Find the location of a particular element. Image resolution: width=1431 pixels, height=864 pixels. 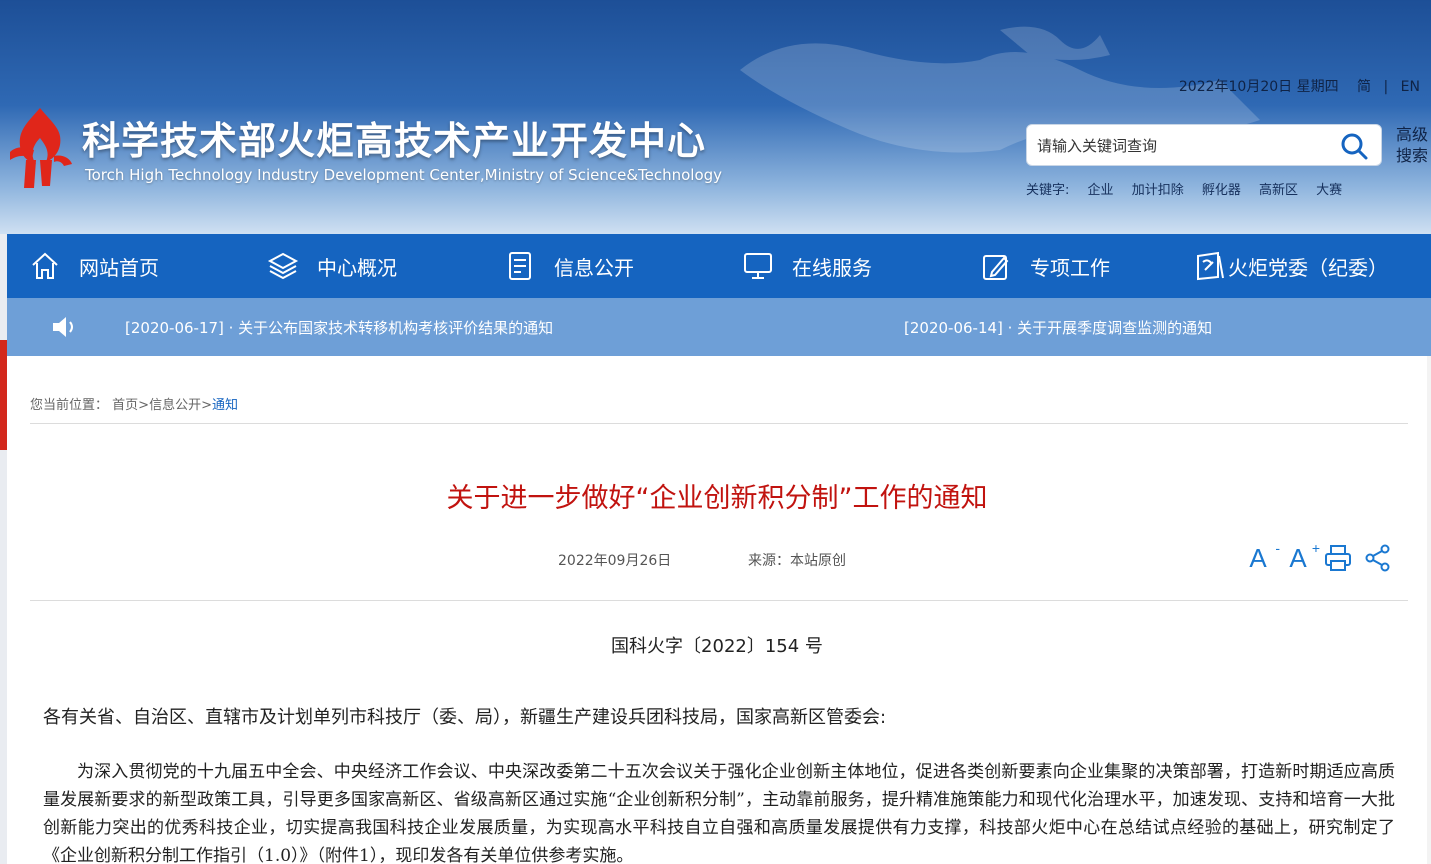

nav-label: 专项工作 is located at coordinates (1070, 267).